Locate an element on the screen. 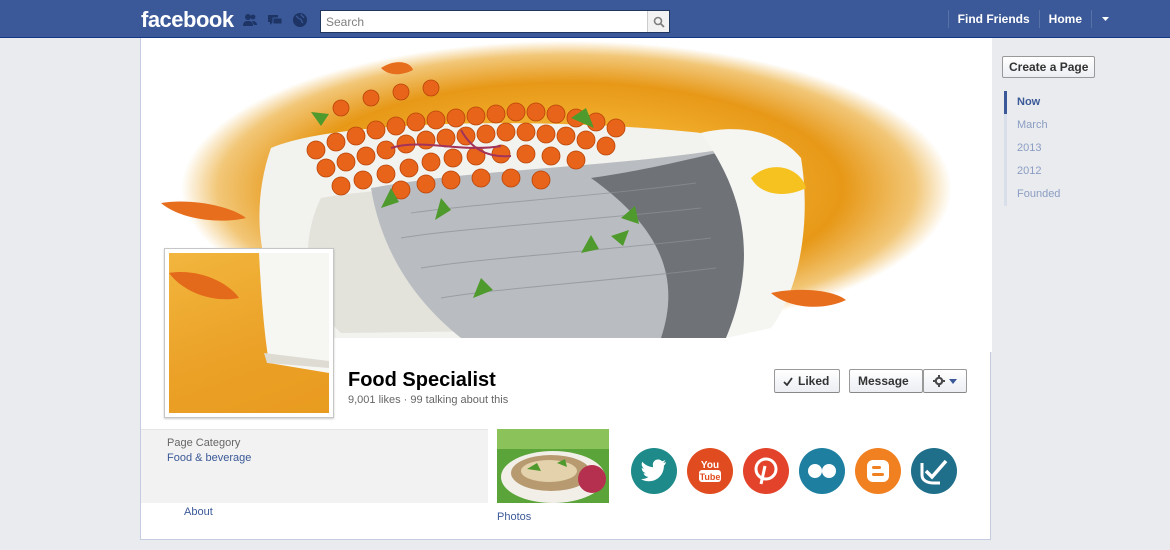  search-input is located at coordinates (481, 21).